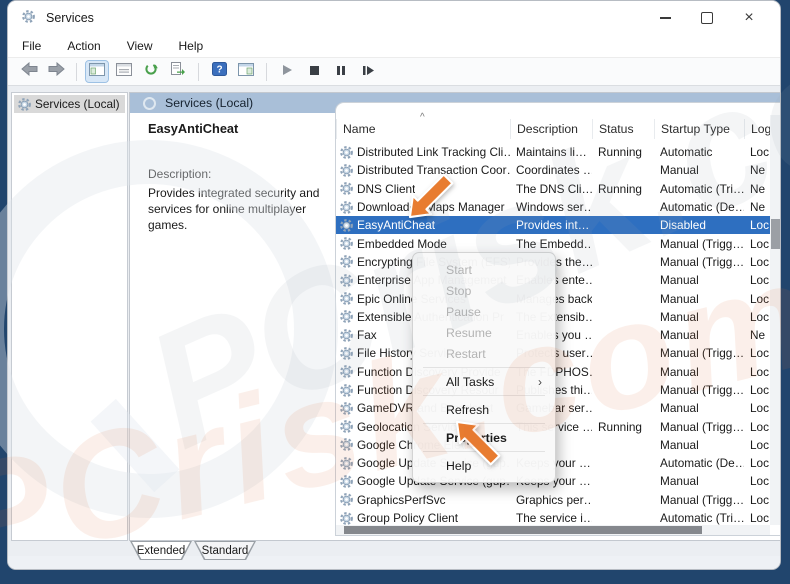 This screenshot has width=790, height=584. I want to click on sort-ascending-icon: ^, so click(422, 117).